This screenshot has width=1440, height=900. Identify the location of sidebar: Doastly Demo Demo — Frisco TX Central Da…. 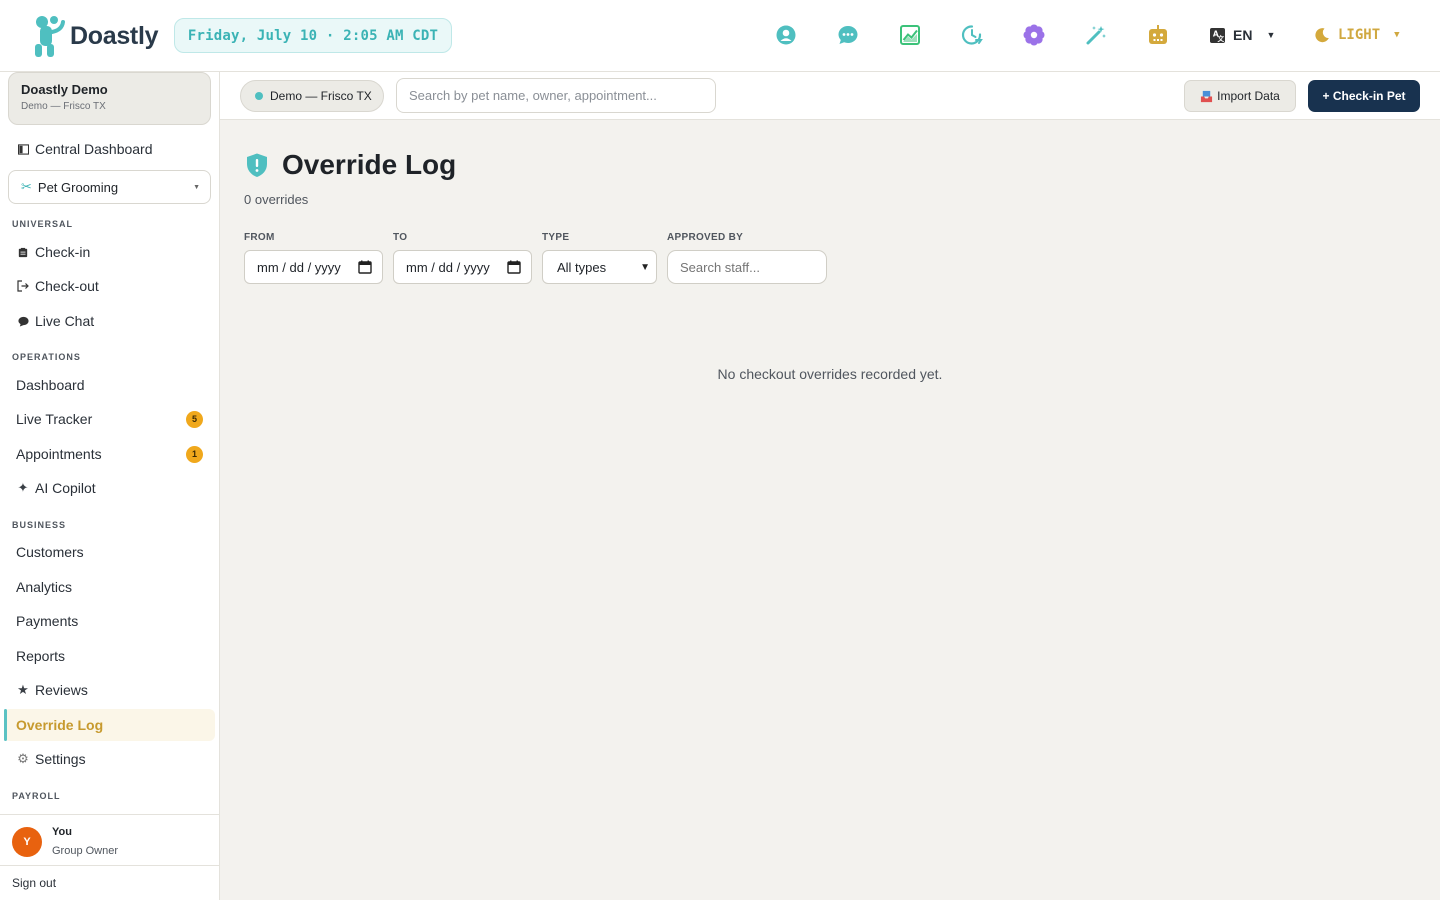
(110, 486).